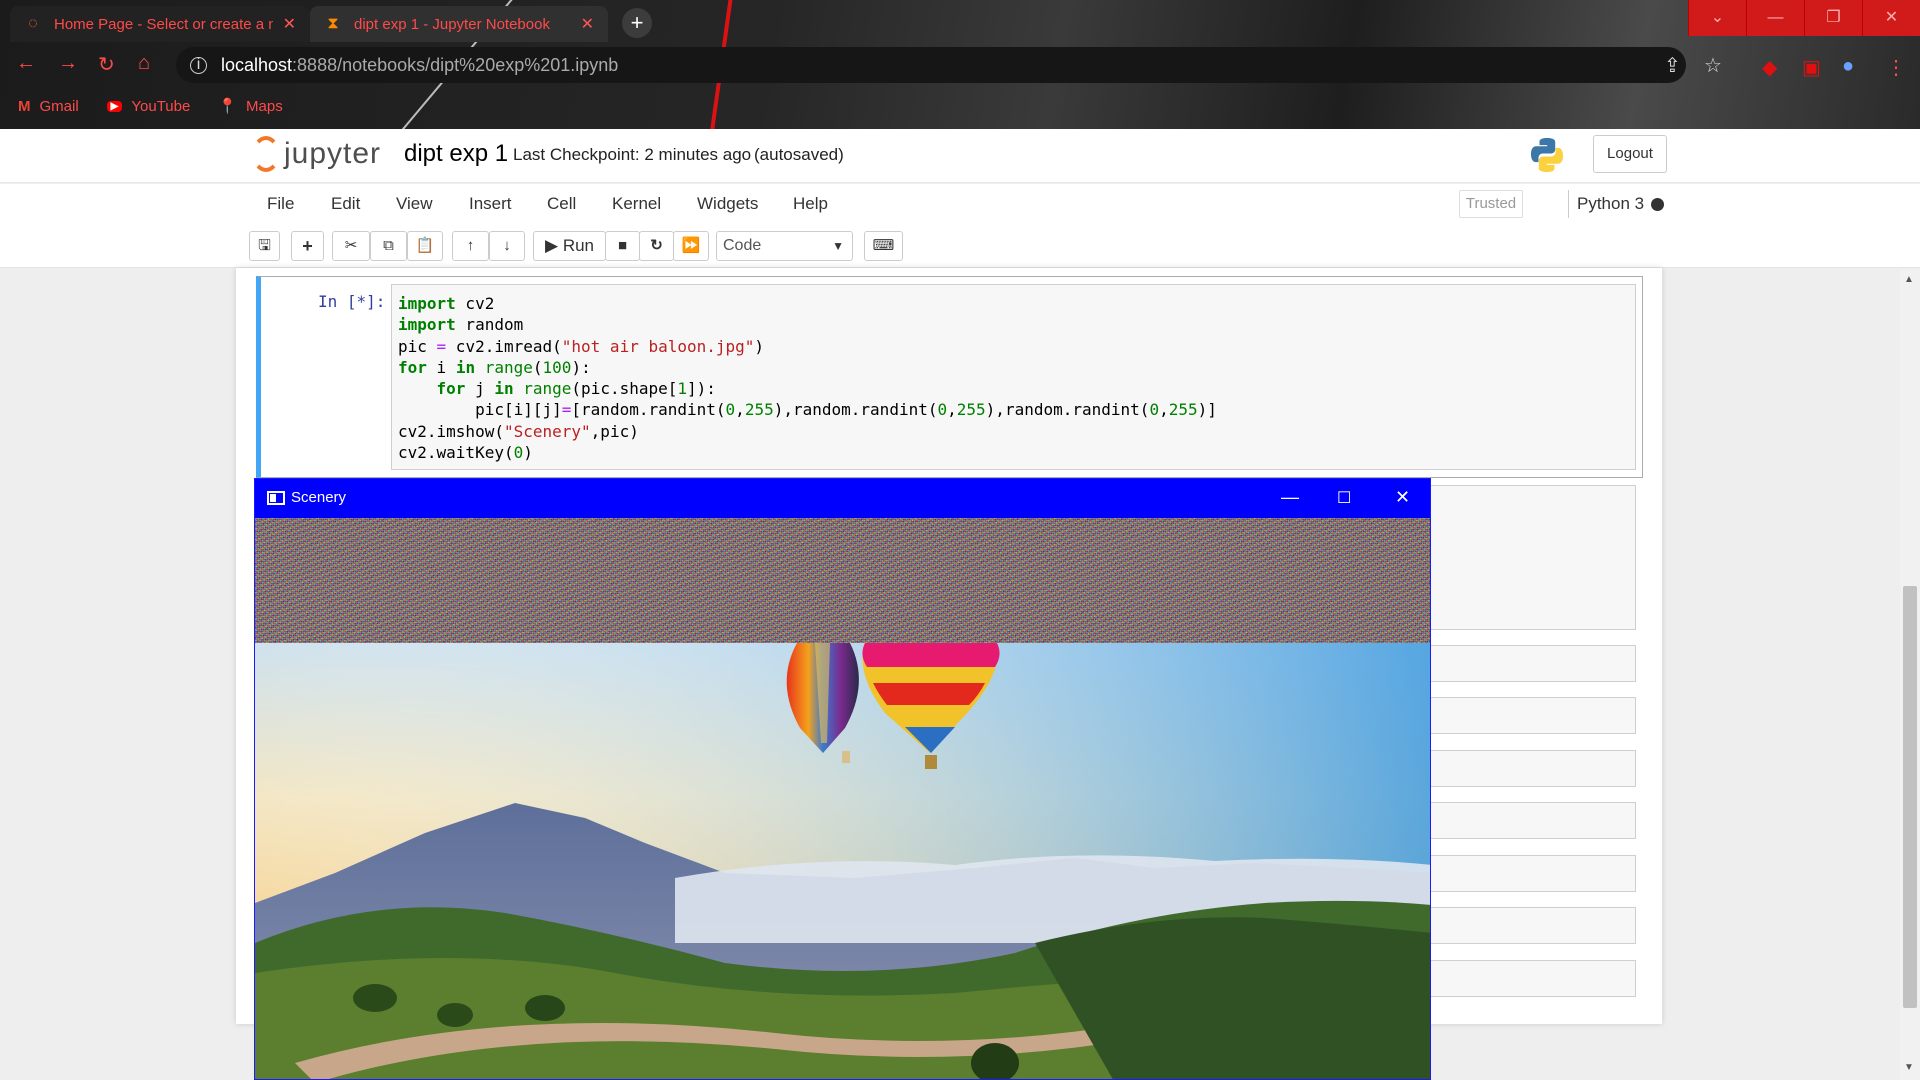  I want to click on window-titlebar: Scenery — ☐ ✕, so click(842, 498).